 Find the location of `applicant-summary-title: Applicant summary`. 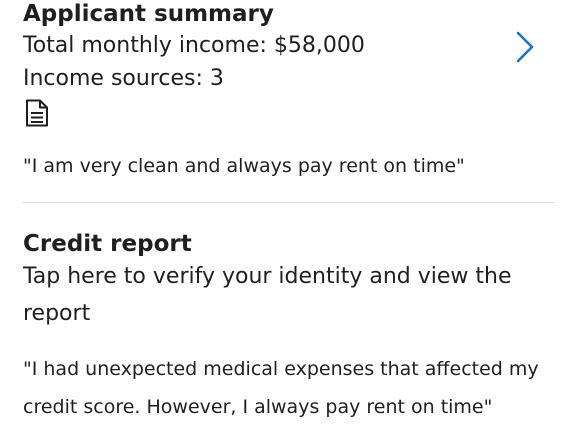

applicant-summary-title: Applicant summary is located at coordinates (148, 14).